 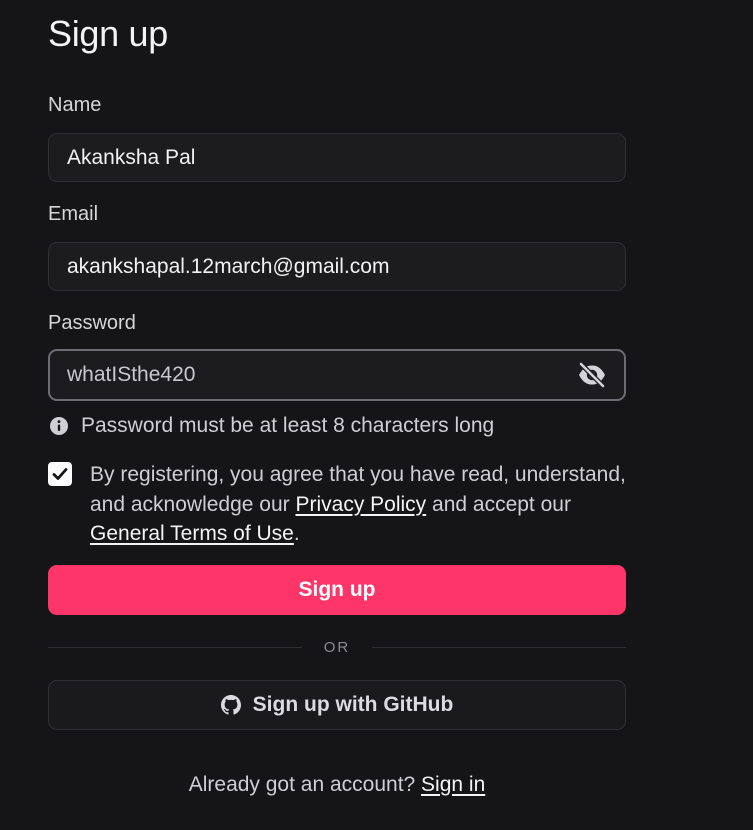 I want to click on email-field-wrapper, so click(x=337, y=266).